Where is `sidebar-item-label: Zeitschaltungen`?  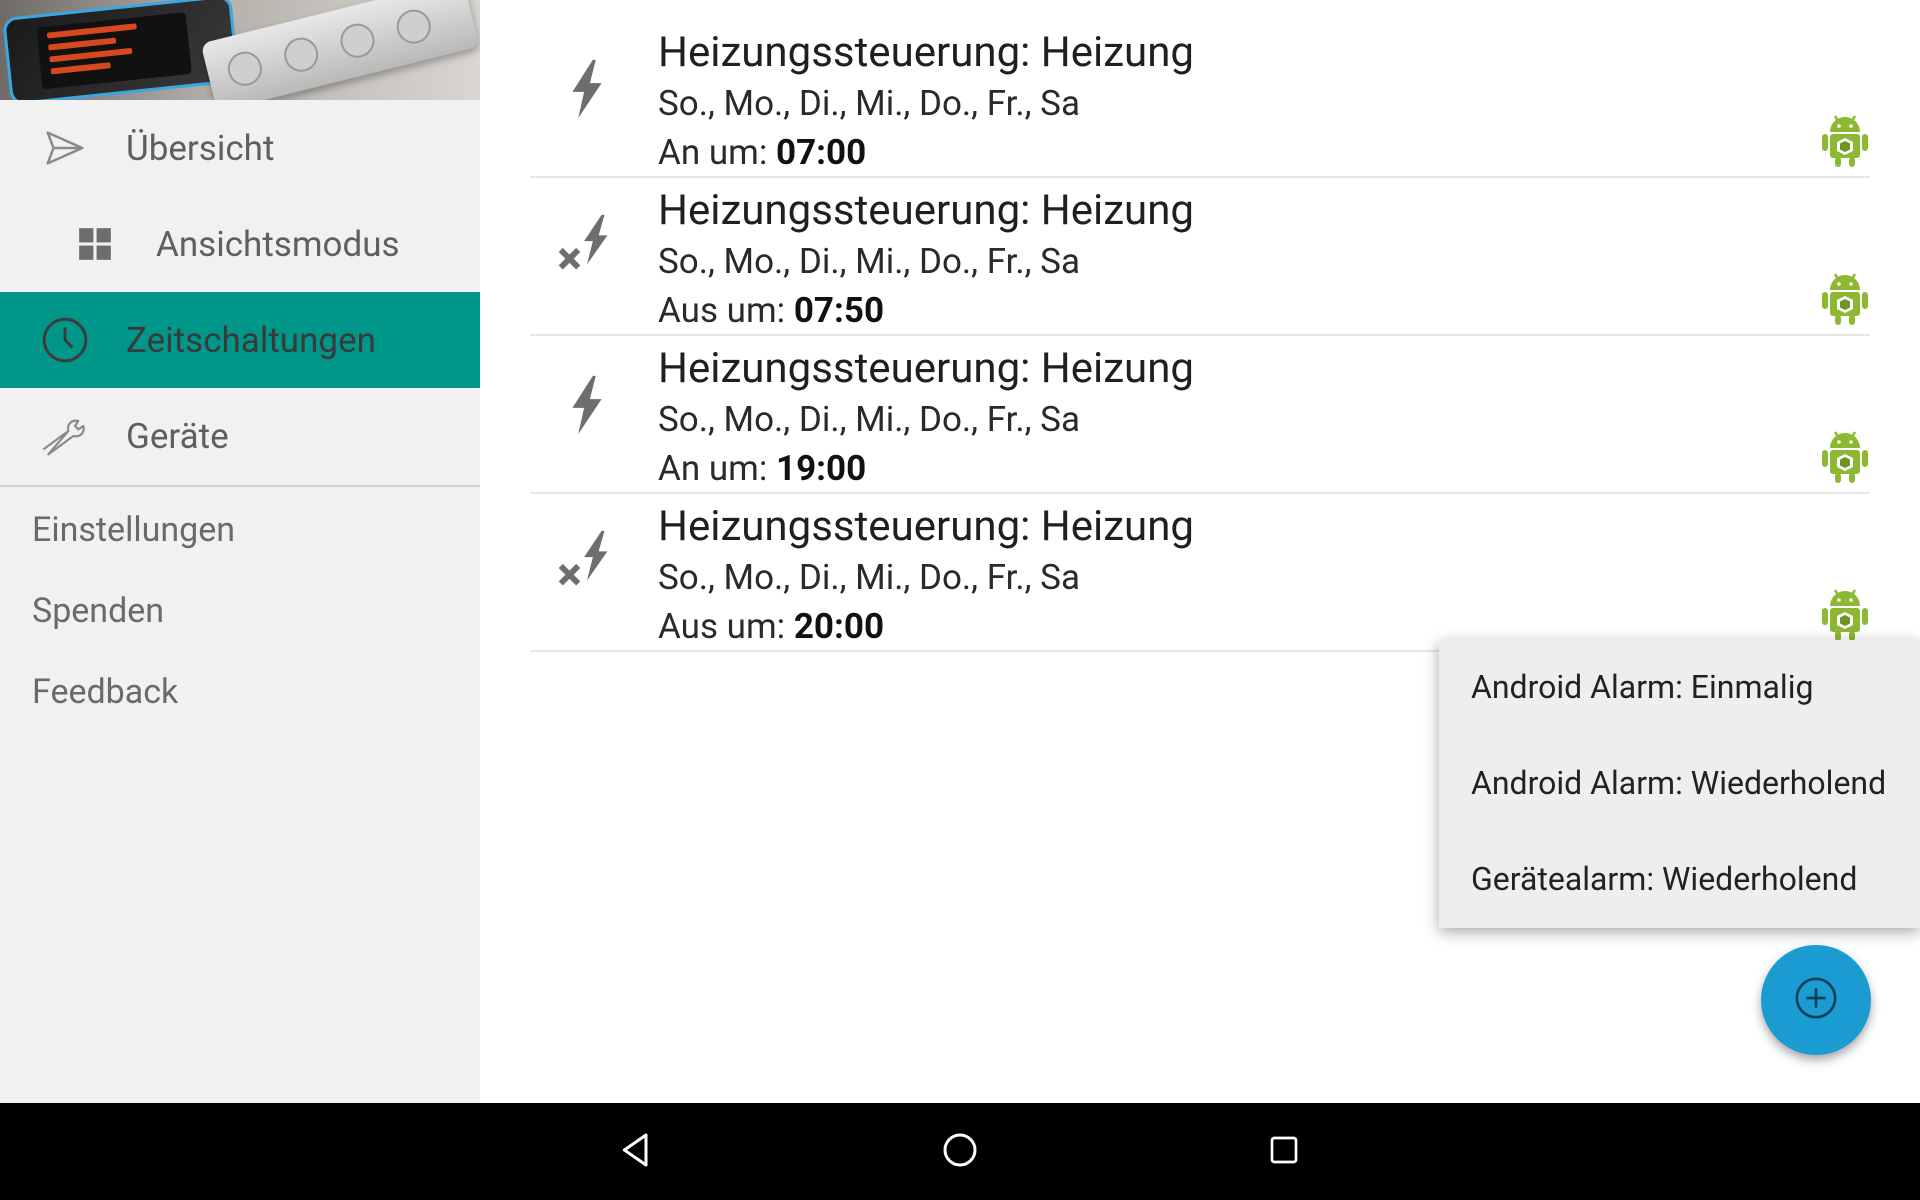 sidebar-item-label: Zeitschaltungen is located at coordinates (251, 340).